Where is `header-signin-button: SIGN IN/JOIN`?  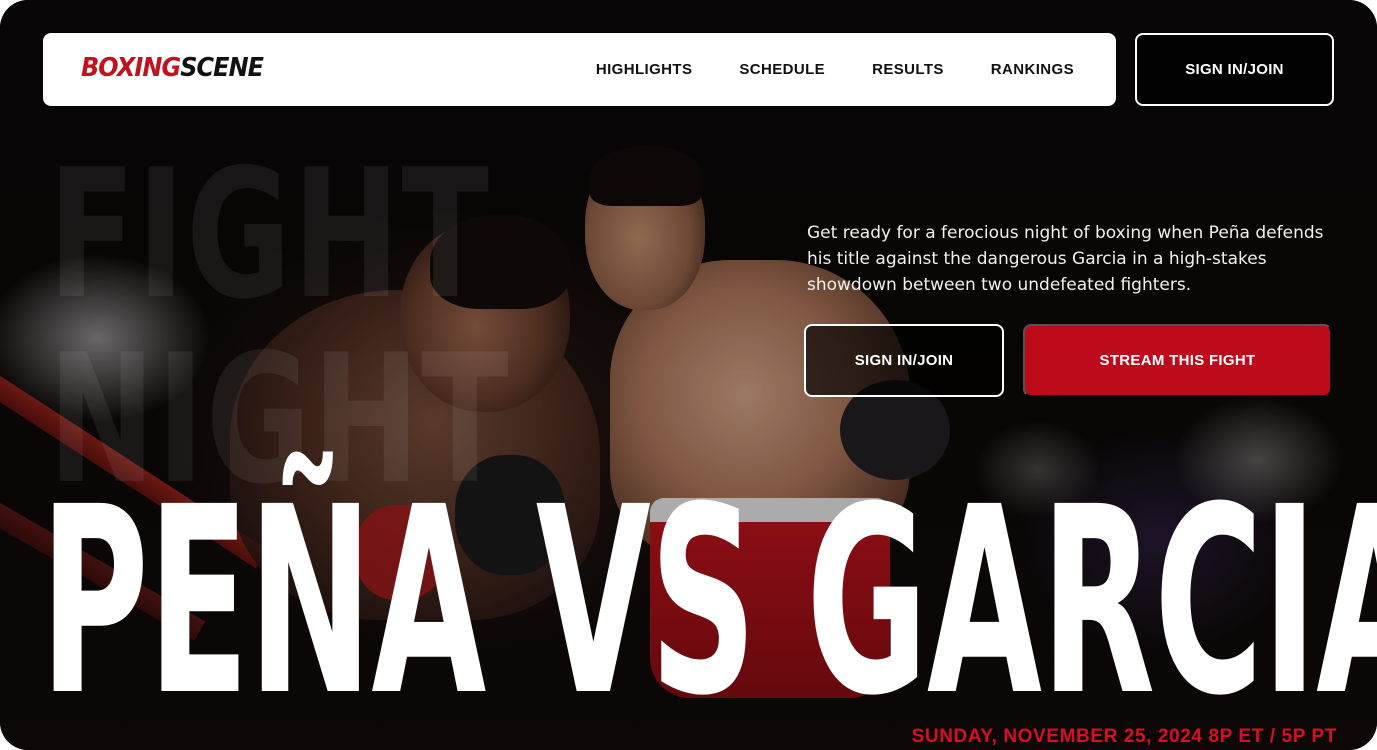
header-signin-button: SIGN IN/JOIN is located at coordinates (1234, 69).